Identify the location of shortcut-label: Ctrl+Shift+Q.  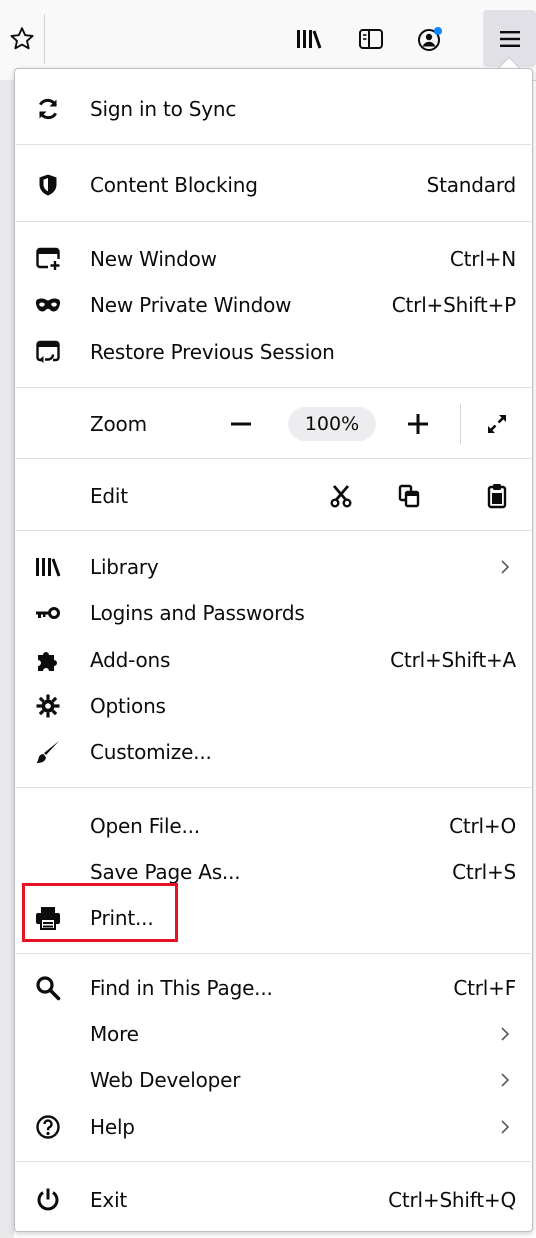
(452, 1200).